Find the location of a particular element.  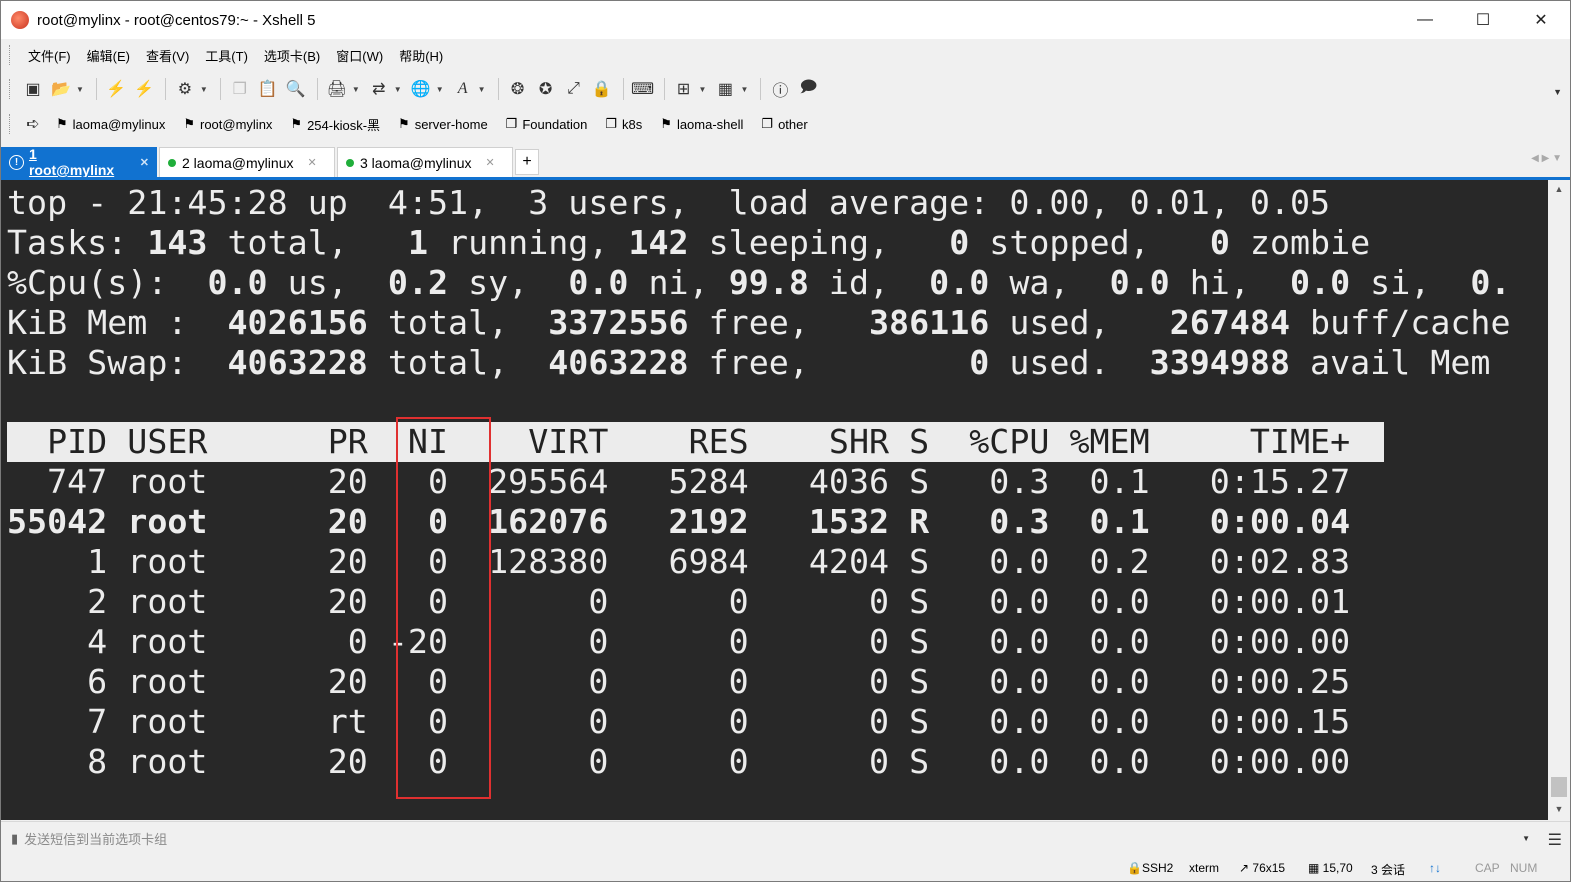

links-grip is located at coordinates (10, 124).